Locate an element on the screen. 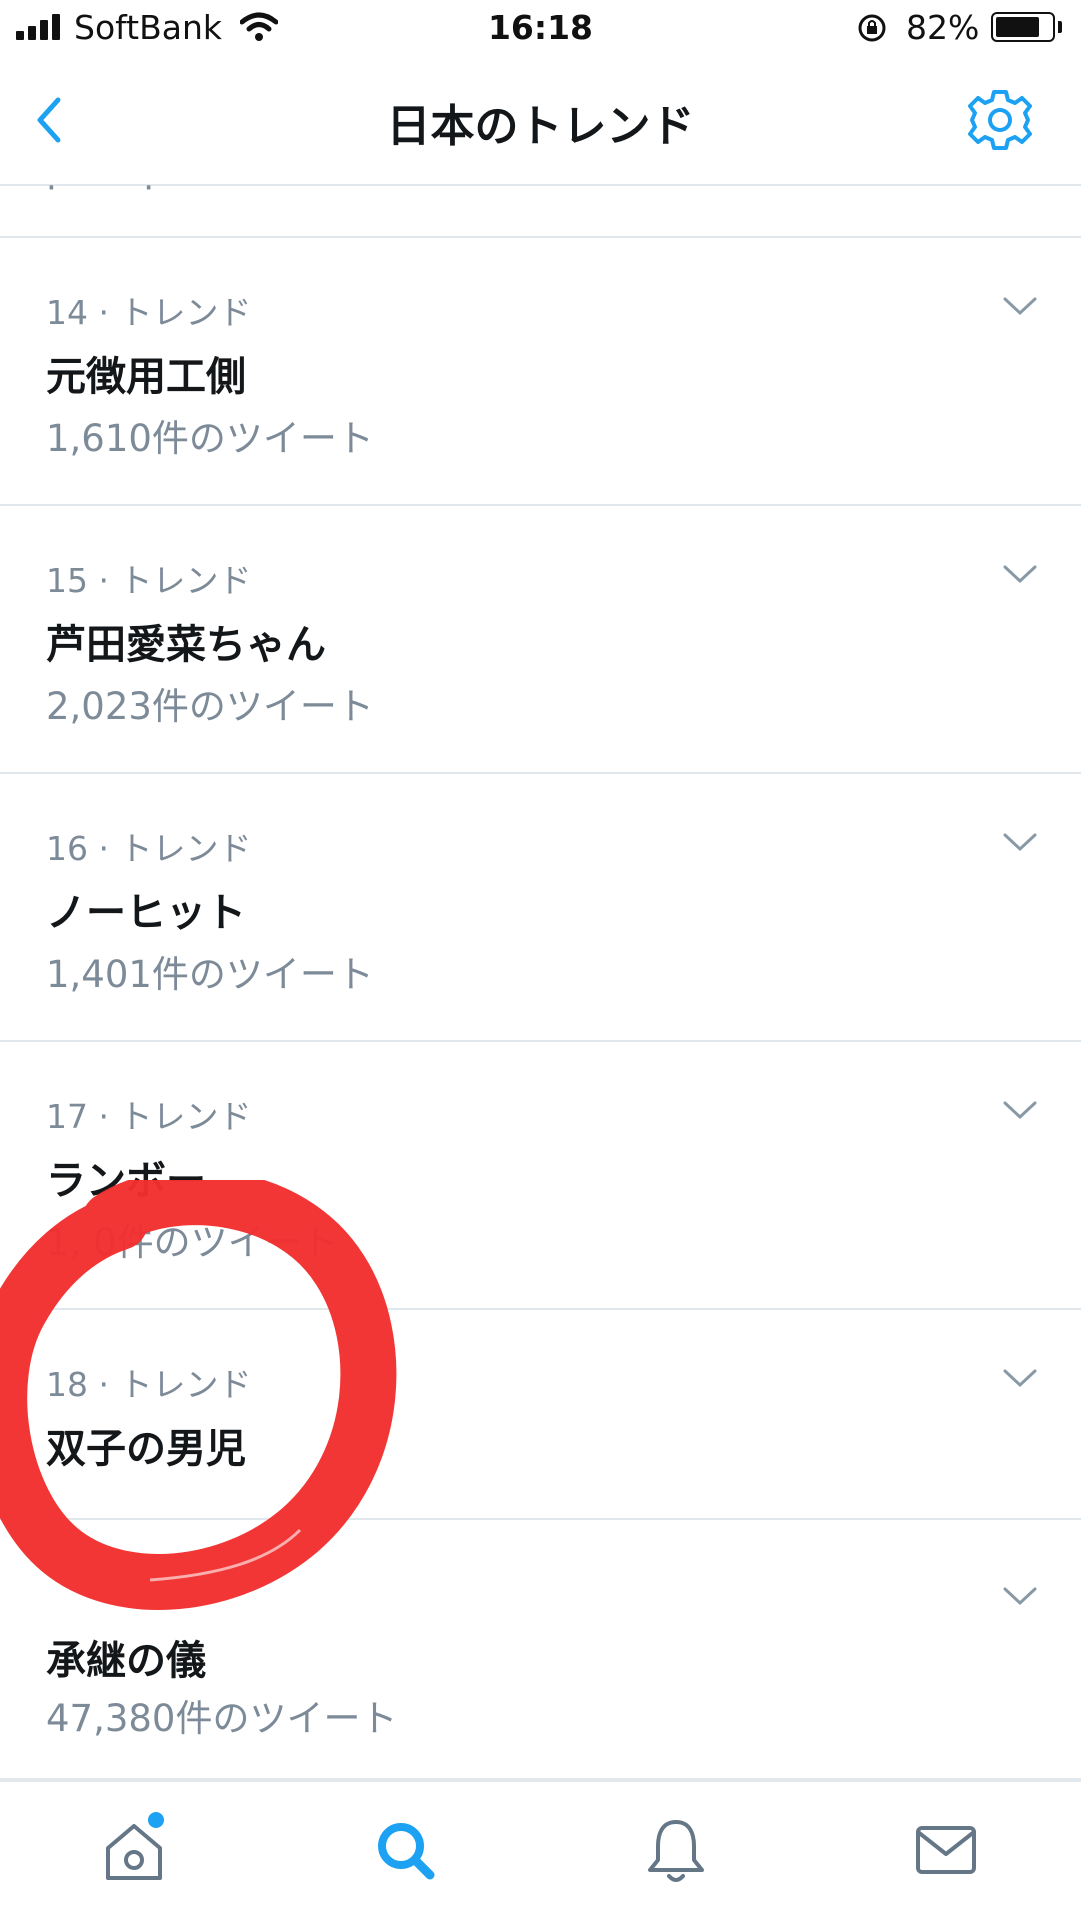 This screenshot has width=1081, height=1922. trend-item: 17 · トレンド ランボー 1, 0件のツイート is located at coordinates (540, 1176).